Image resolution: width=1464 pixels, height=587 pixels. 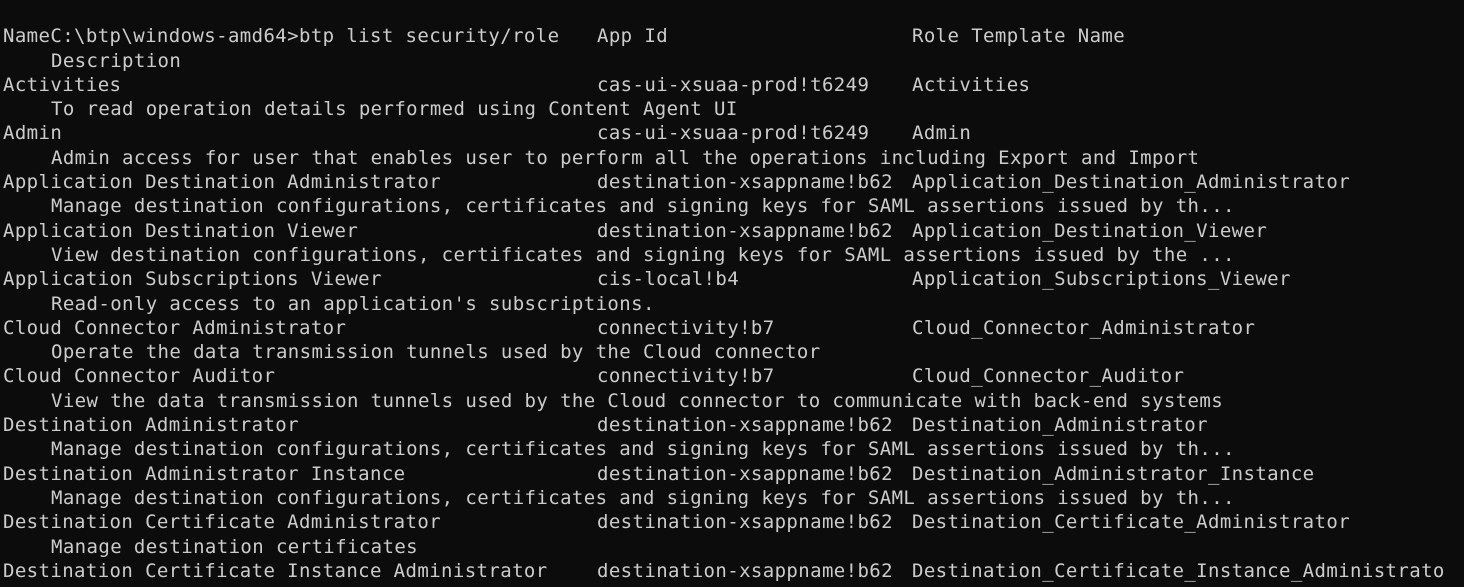 I want to click on header-description: Description, so click(x=116, y=60).